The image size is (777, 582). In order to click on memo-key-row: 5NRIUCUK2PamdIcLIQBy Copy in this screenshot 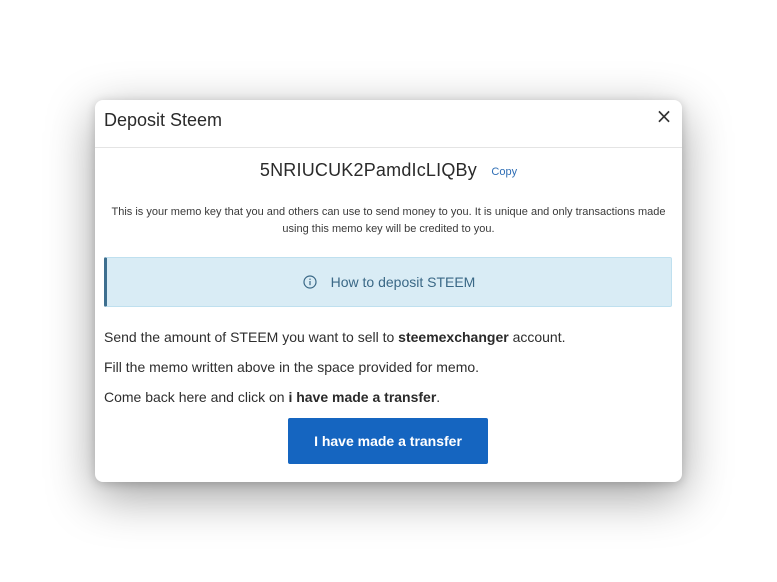, I will do `click(388, 170)`.